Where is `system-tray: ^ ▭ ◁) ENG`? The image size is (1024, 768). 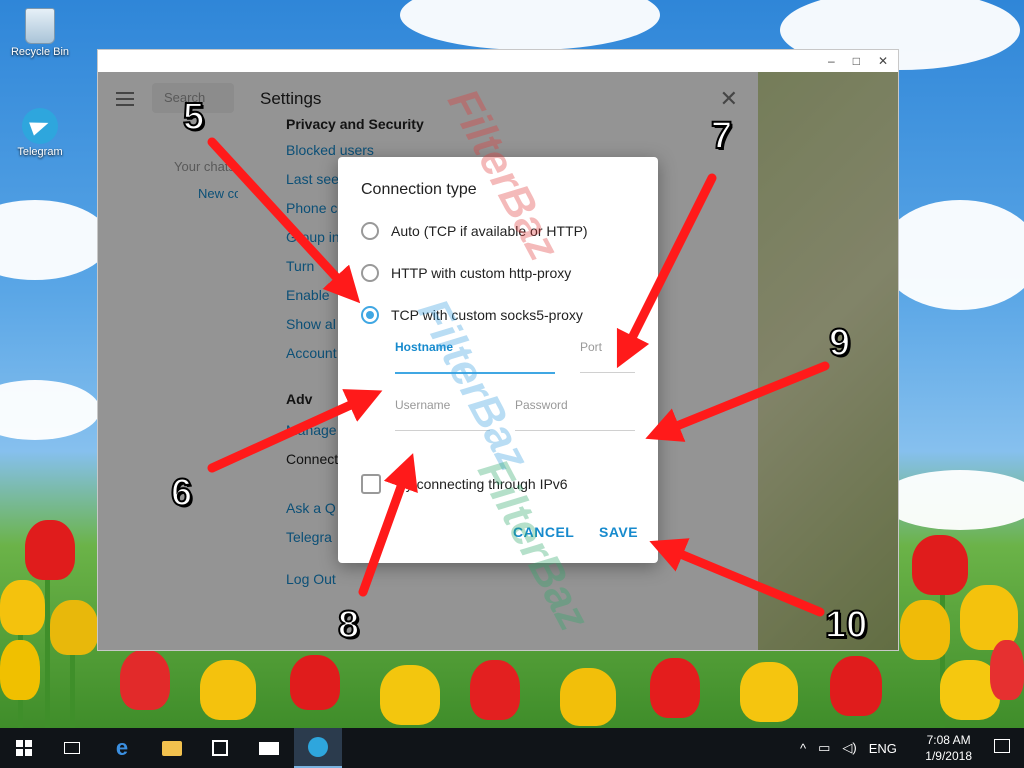
system-tray: ^ ▭ ◁) ENG is located at coordinates (848, 748).